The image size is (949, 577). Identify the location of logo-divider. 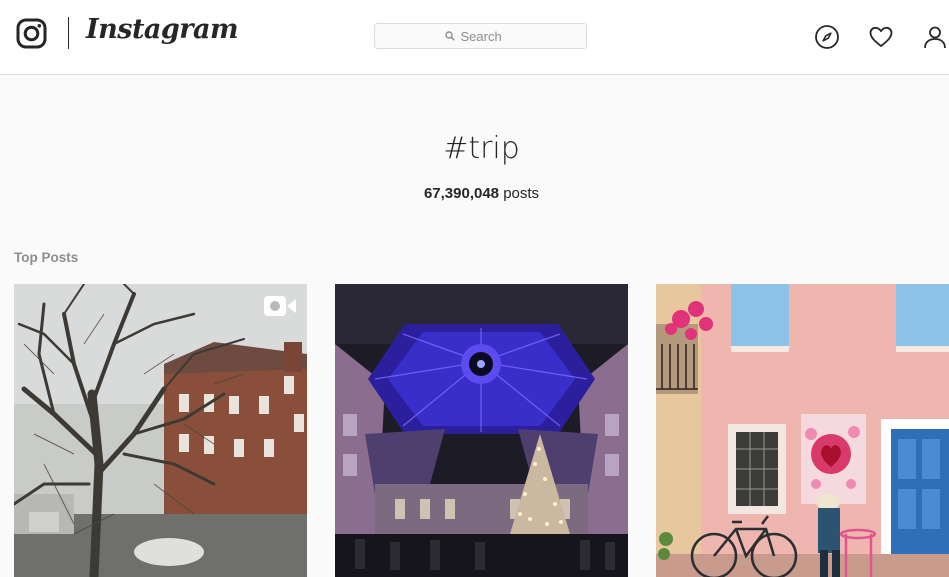
(68, 33).